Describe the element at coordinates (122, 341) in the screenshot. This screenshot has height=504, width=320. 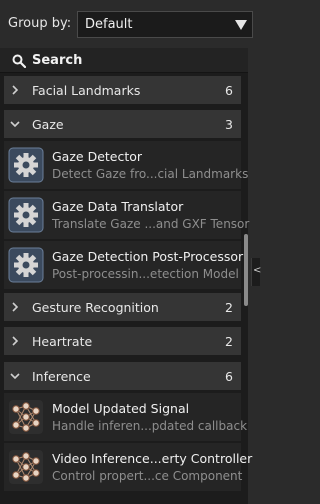
I see `category-heartrate: Heartrate 2` at that location.